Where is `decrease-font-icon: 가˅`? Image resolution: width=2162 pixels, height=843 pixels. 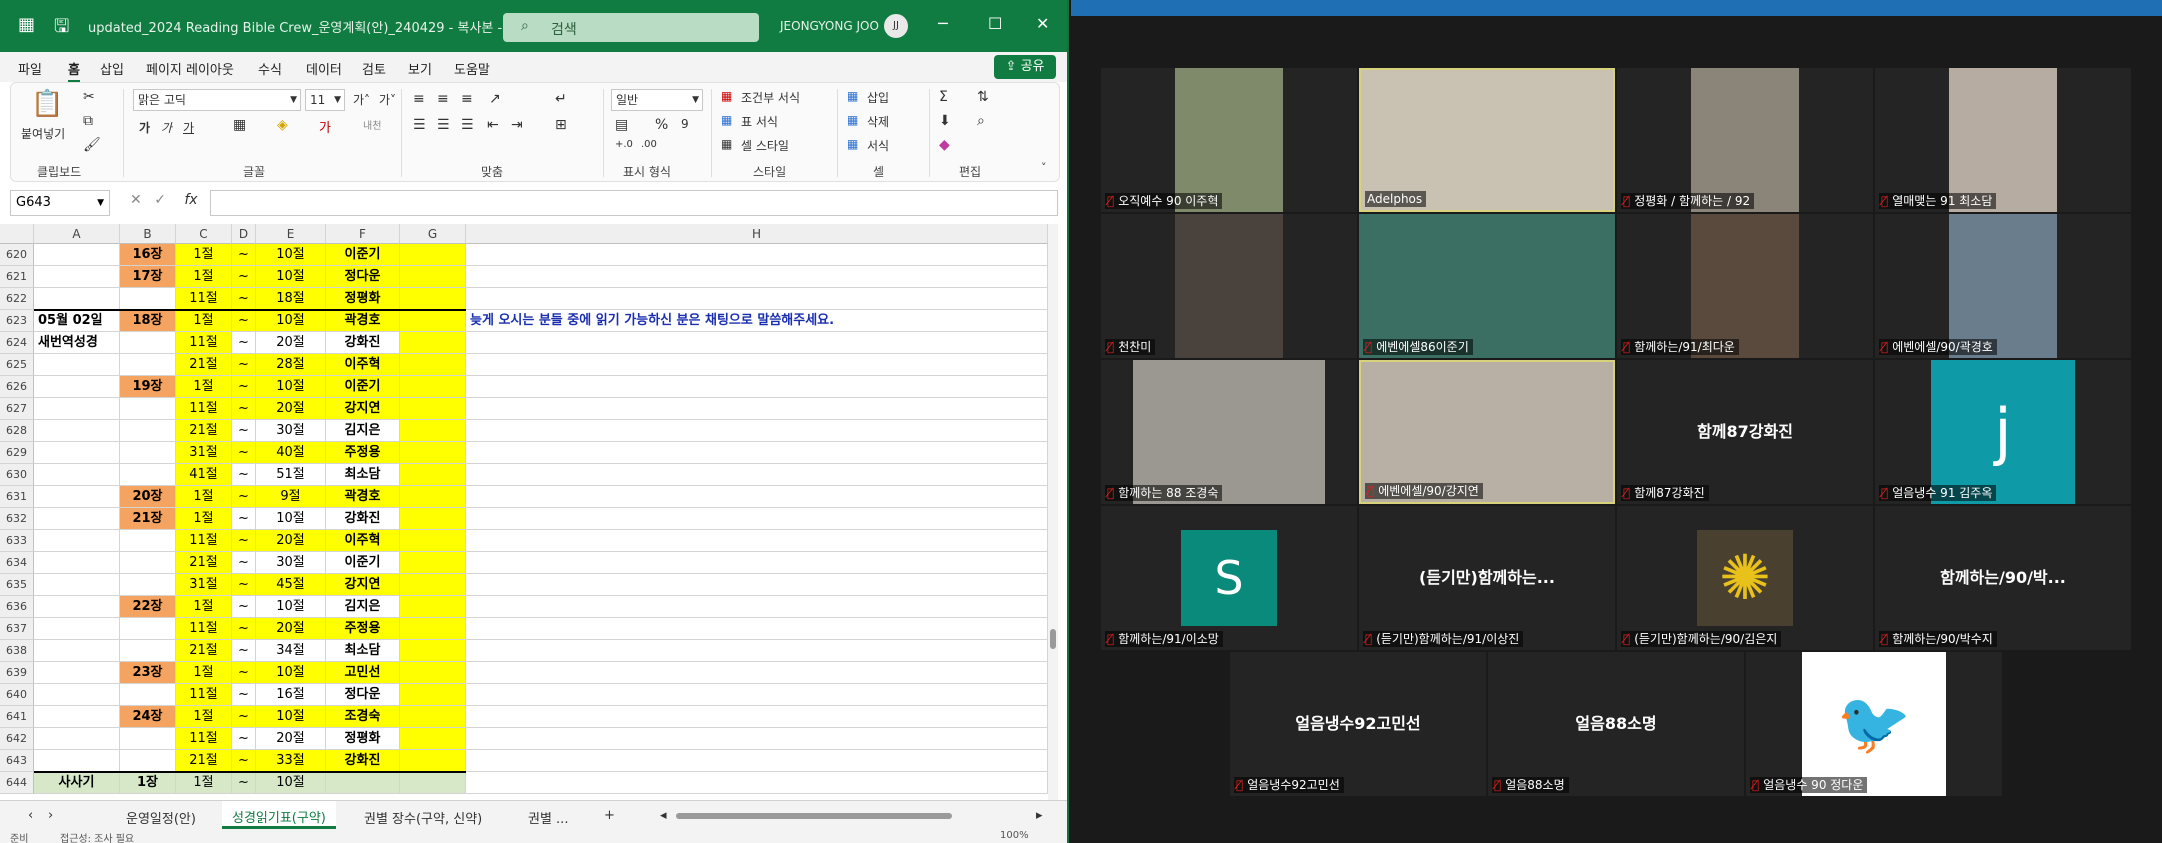
decrease-font-icon: 가˅ is located at coordinates (387, 99).